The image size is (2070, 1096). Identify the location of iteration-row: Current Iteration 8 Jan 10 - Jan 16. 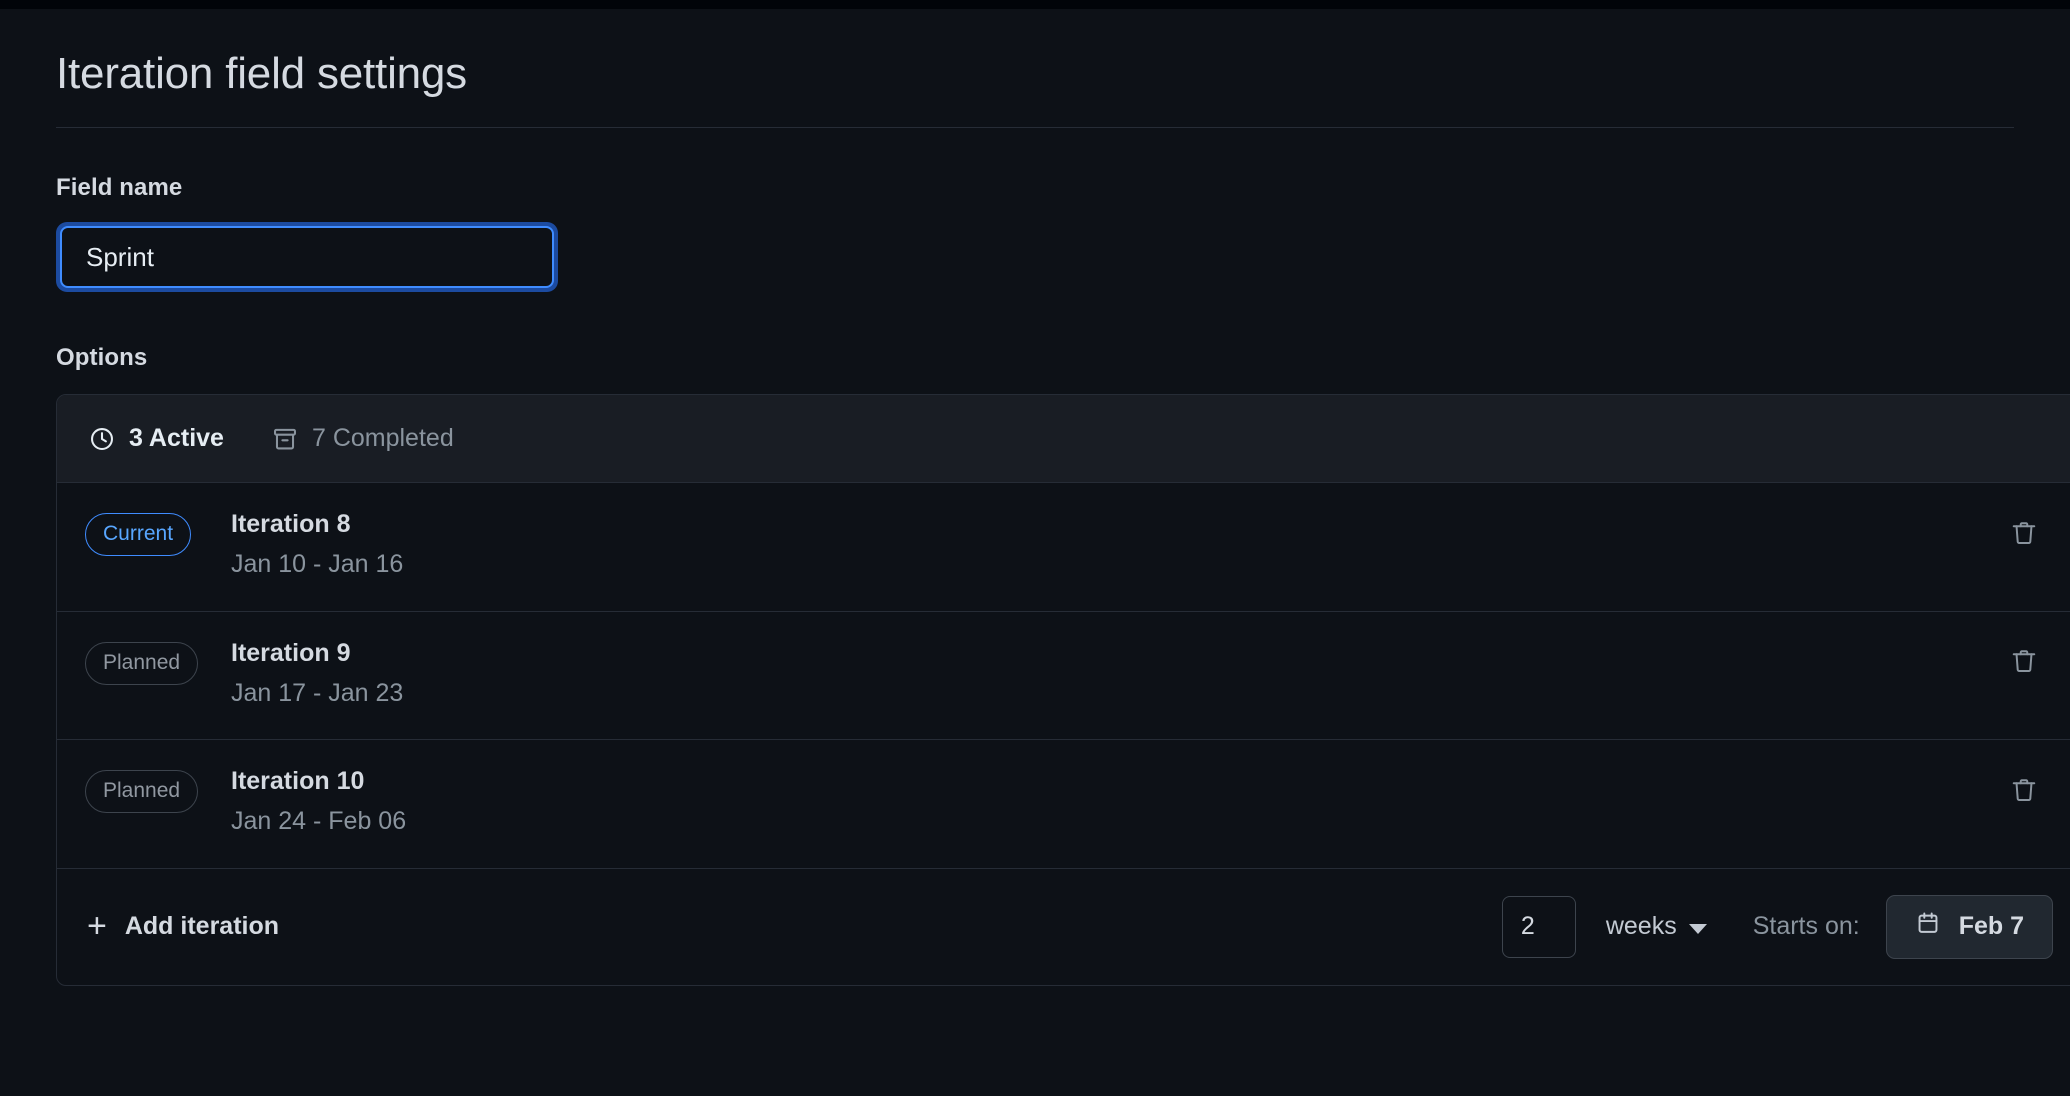
(1063, 547).